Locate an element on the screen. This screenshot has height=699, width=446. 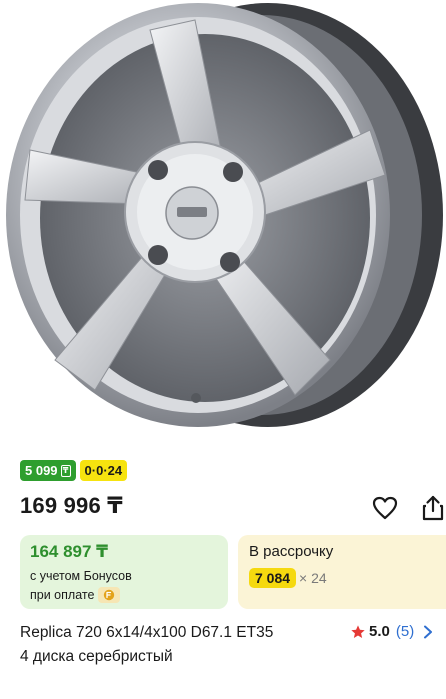
rating-value: 5.0 is located at coordinates (379, 631).